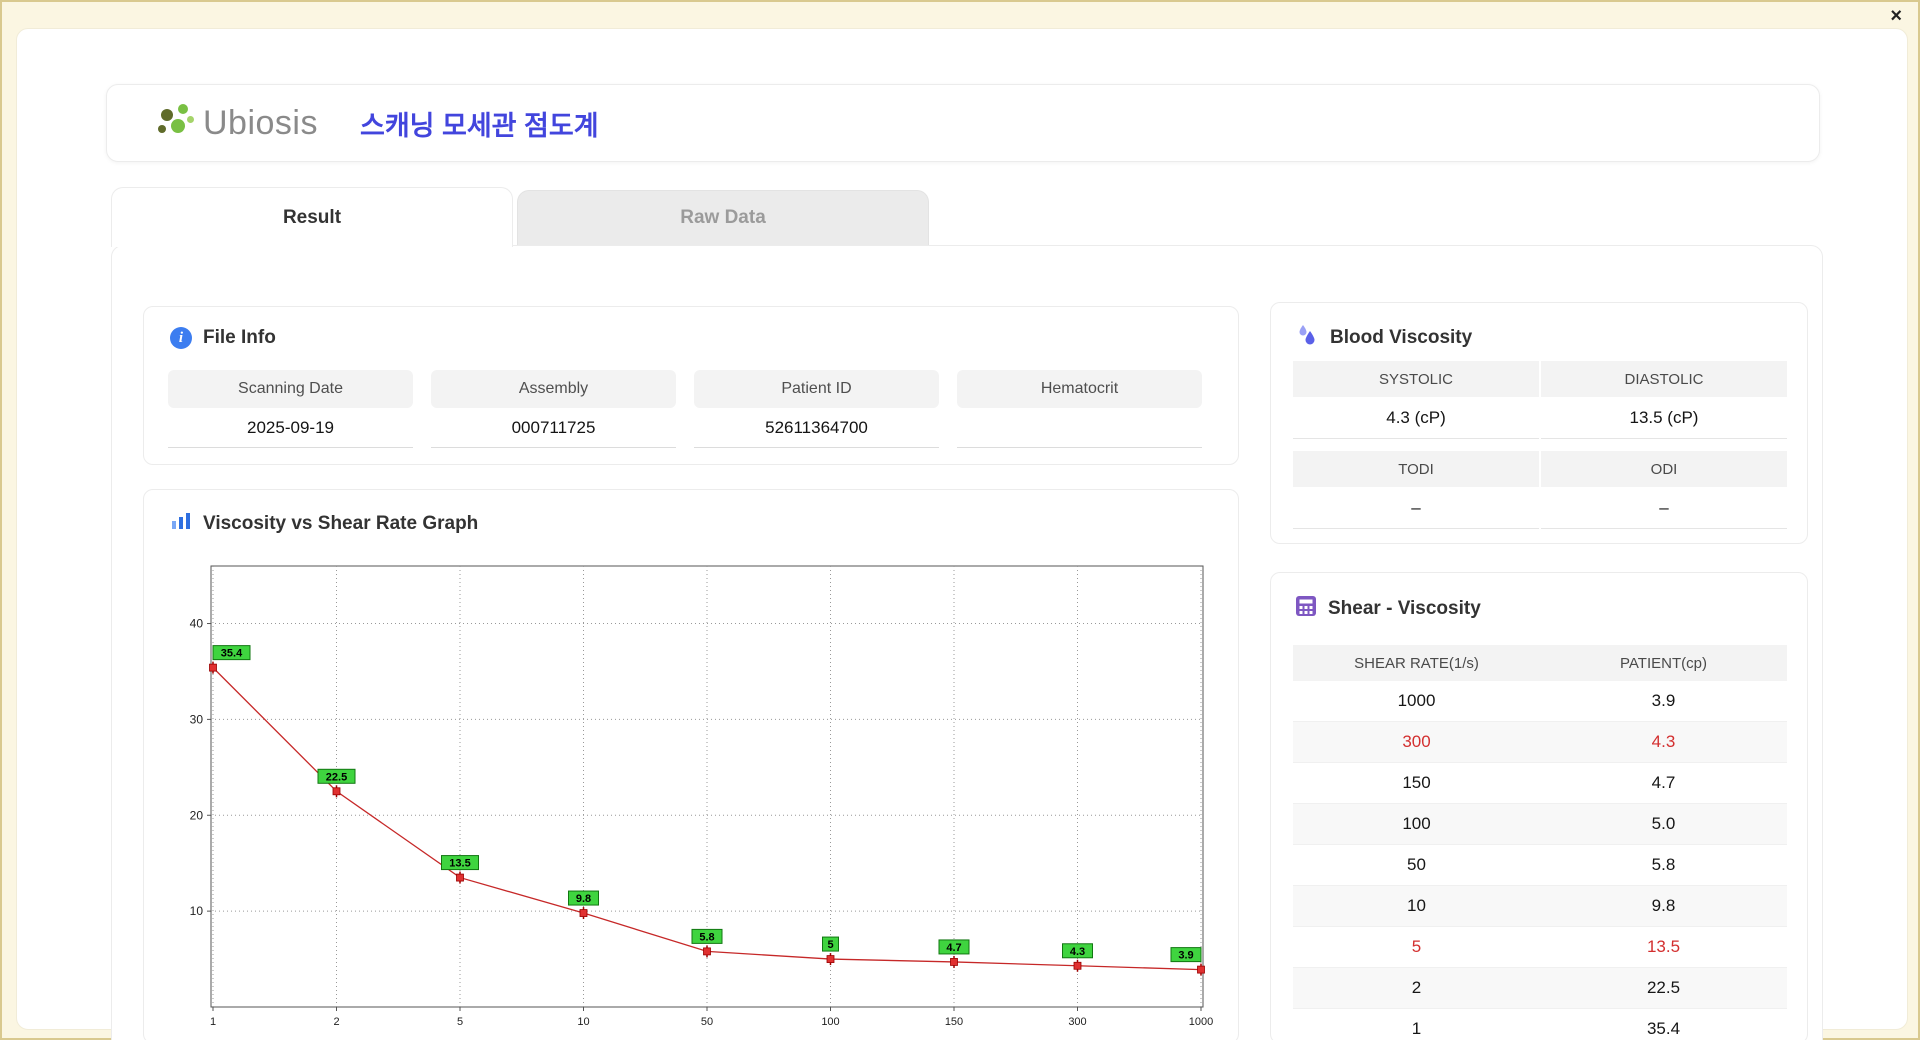  What do you see at coordinates (1077, 952) in the screenshot?
I see `svg-text: 4.3` at bounding box center [1077, 952].